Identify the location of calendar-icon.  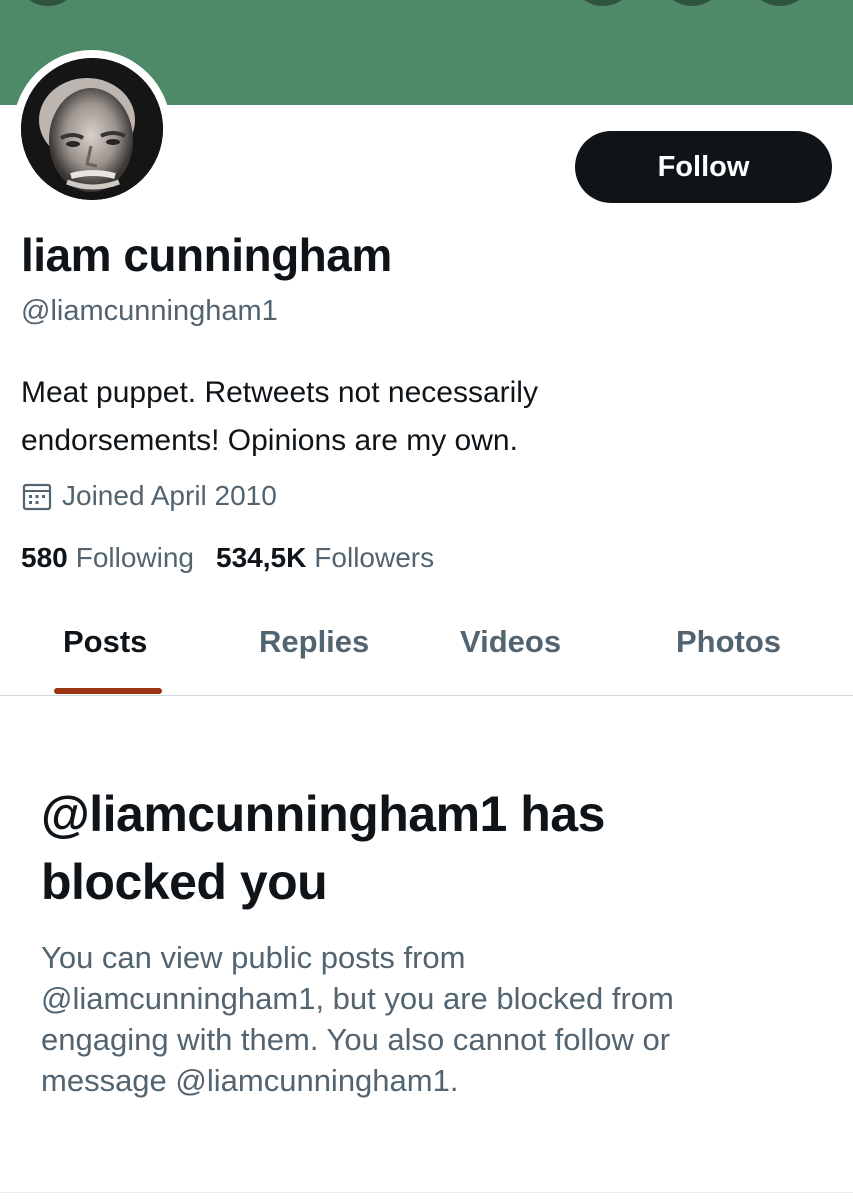
(37, 497).